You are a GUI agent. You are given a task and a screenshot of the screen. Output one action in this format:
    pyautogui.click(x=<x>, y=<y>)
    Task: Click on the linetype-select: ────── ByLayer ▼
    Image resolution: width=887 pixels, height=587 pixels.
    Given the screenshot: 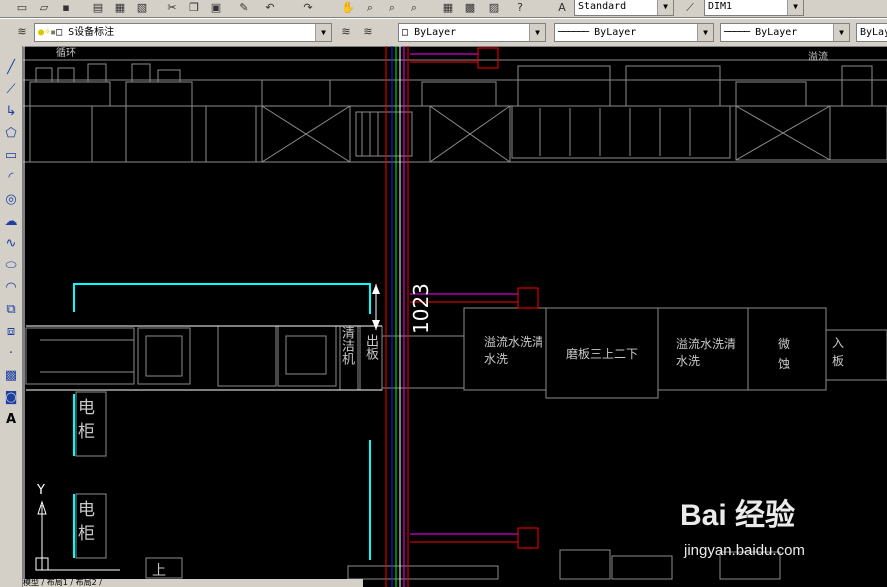 What is the action you would take?
    pyautogui.click(x=634, y=32)
    